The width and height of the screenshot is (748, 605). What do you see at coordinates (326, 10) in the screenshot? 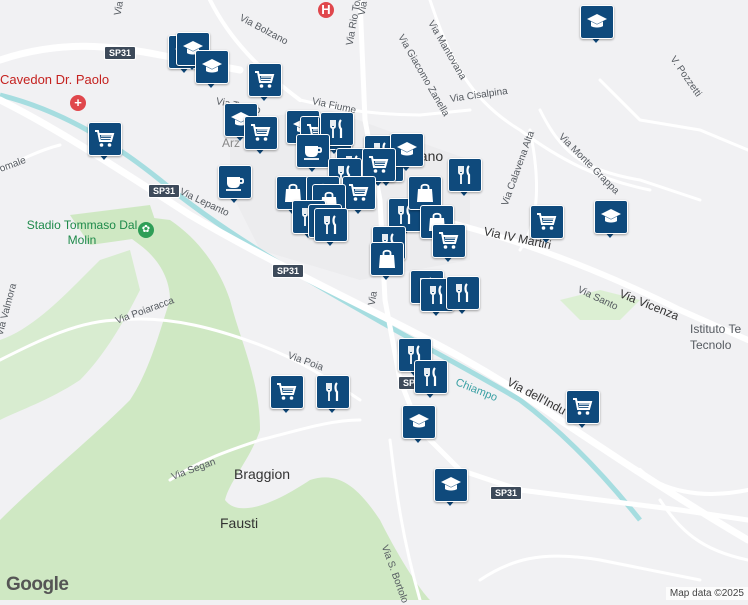
I see `hospital-icon: H` at bounding box center [326, 10].